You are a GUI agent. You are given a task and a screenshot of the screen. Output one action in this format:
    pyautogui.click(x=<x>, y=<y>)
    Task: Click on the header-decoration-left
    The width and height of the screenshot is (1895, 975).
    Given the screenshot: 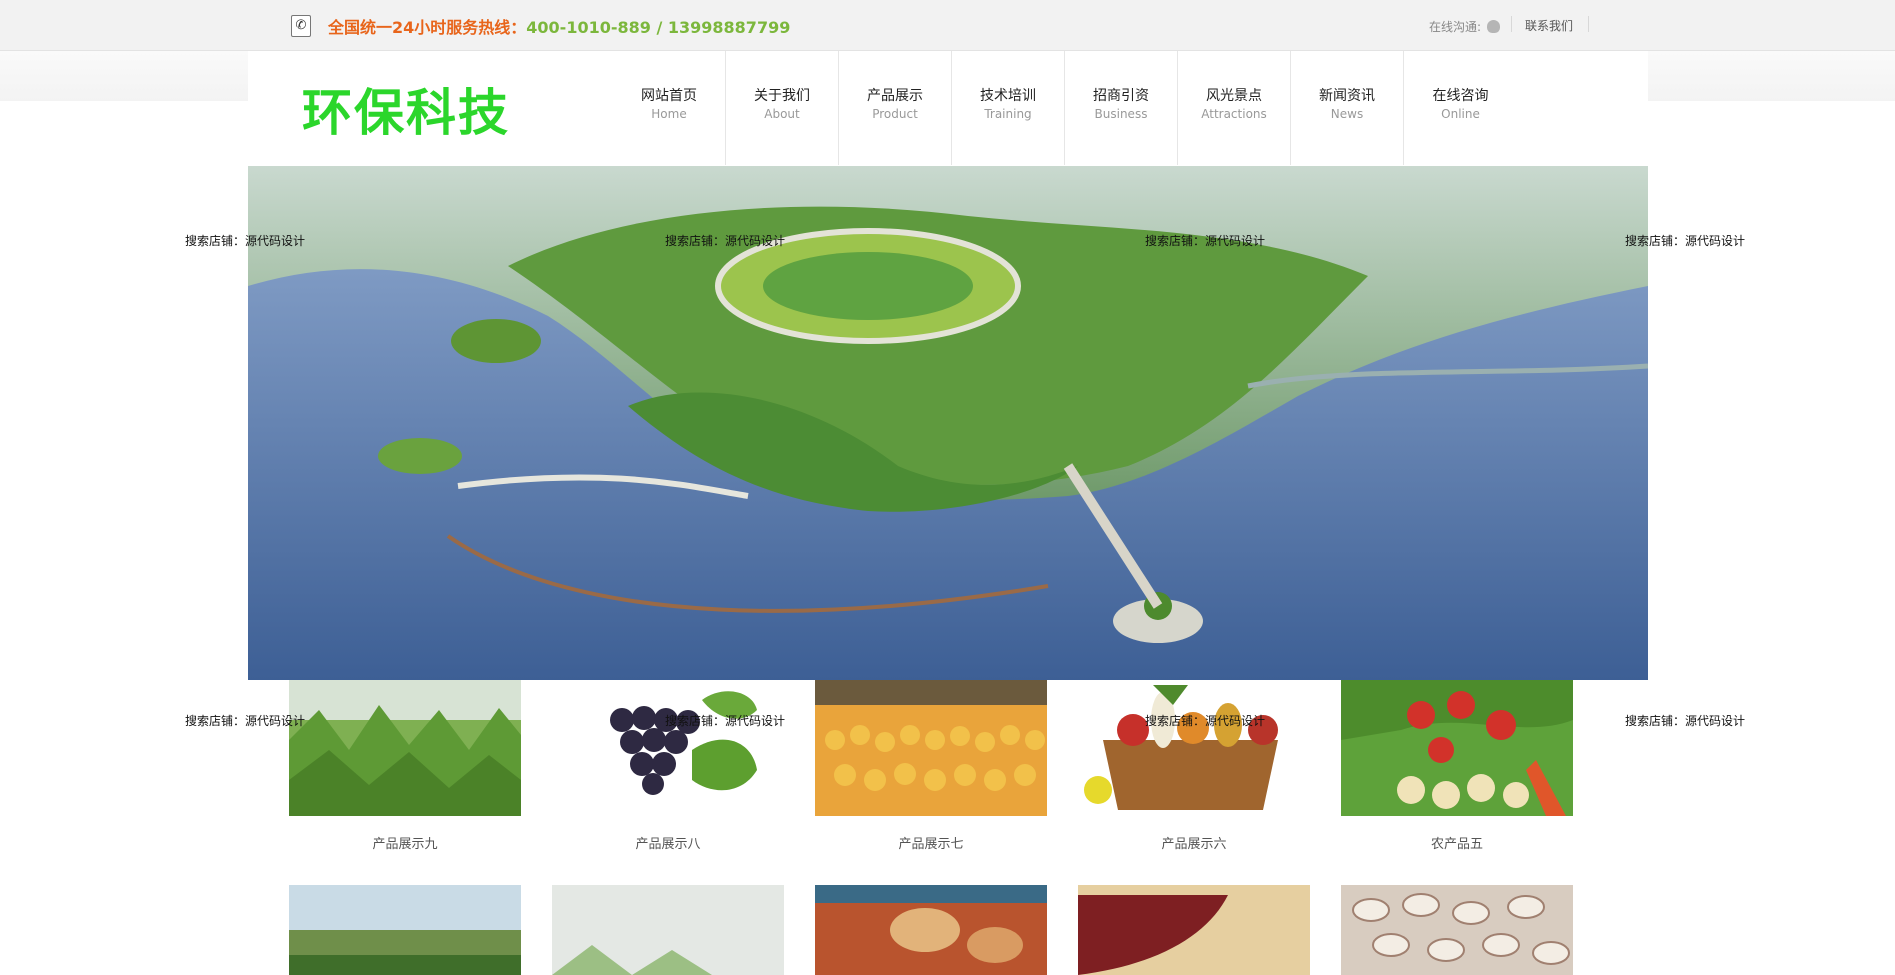 What is the action you would take?
    pyautogui.click(x=124, y=76)
    